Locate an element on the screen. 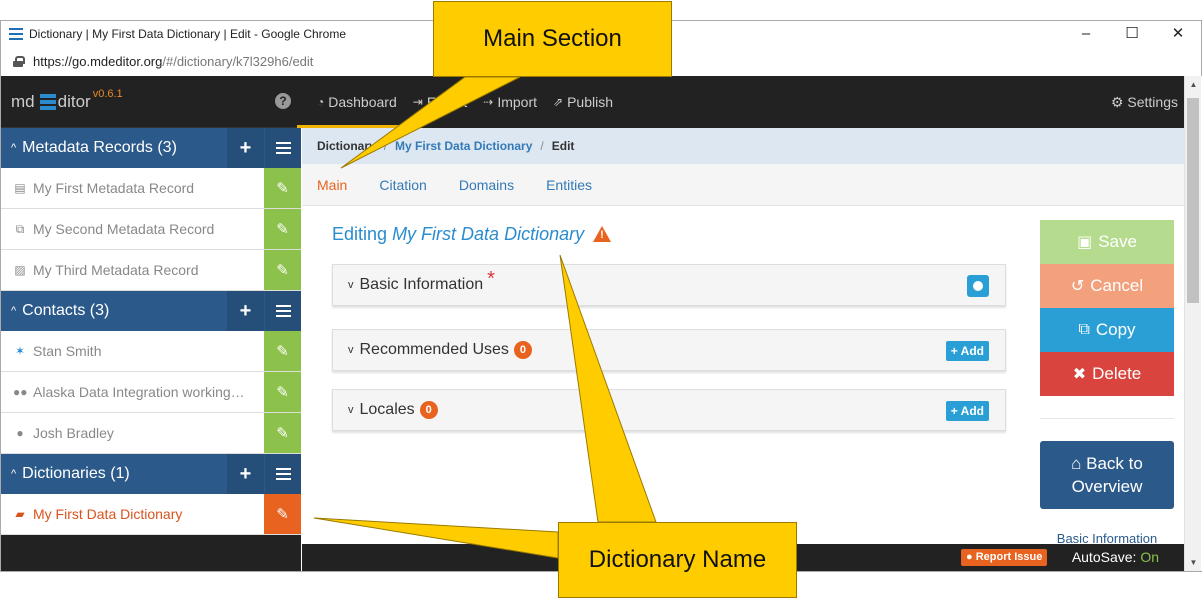 The height and width of the screenshot is (599, 1202). cancel-button: ↺ Cancel is located at coordinates (1107, 286).